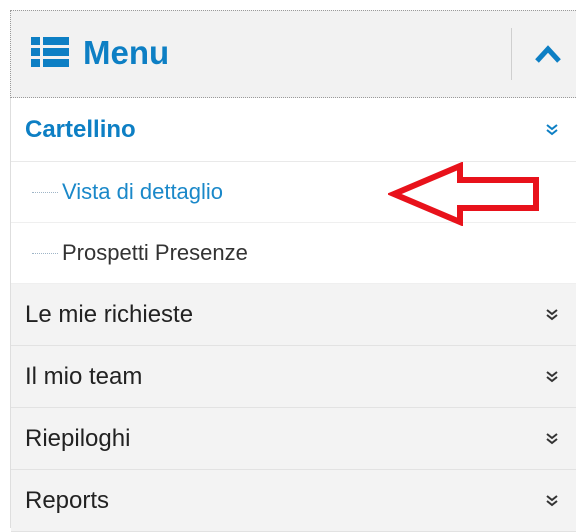 The height and width of the screenshot is (532, 576). Describe the element at coordinates (511, 54) in the screenshot. I see `header-divider` at that location.